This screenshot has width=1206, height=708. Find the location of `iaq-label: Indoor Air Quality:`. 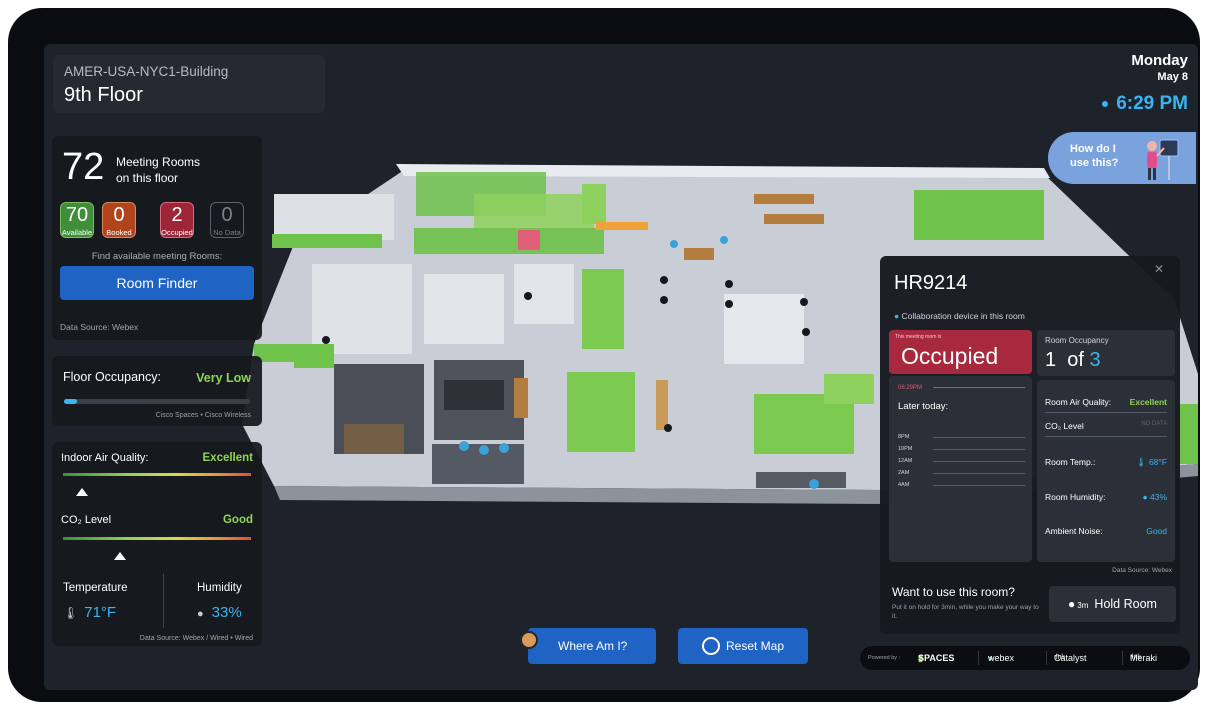

iaq-label: Indoor Air Quality: is located at coordinates (105, 458).